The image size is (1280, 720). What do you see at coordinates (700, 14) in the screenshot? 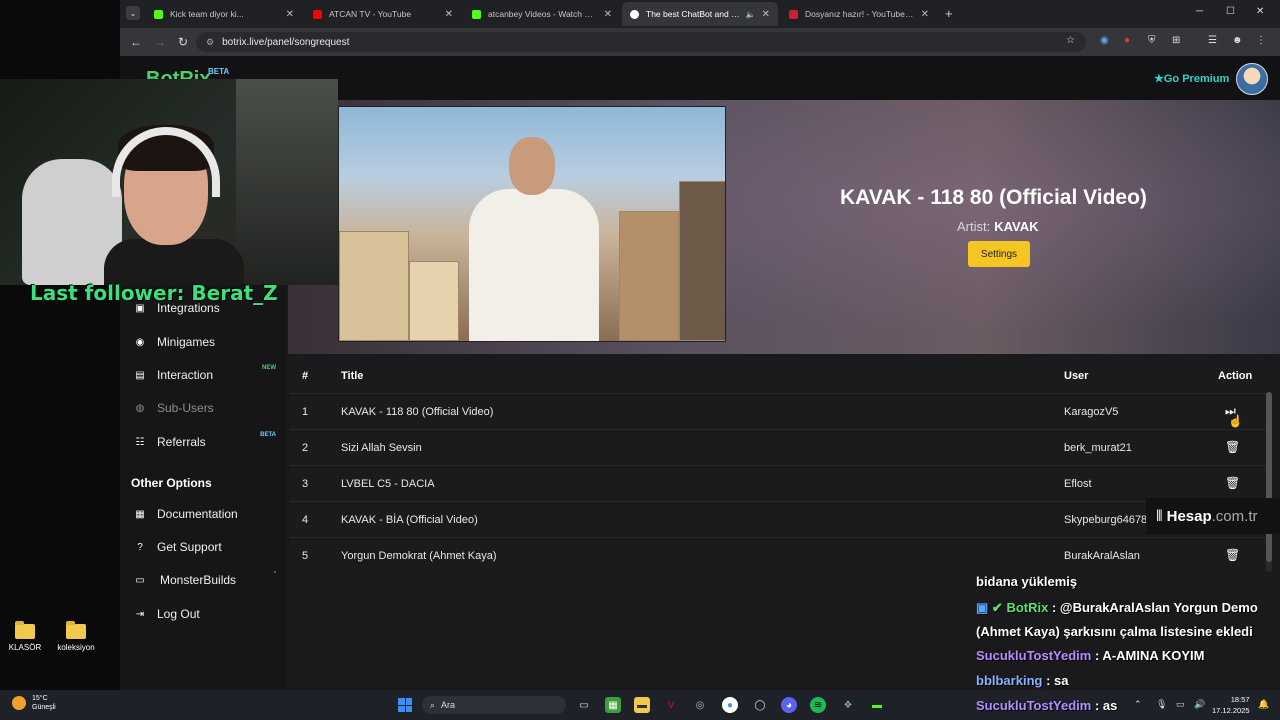
I see `browser-tab-active: The best ChatBot and Widg 🔈 ✕` at bounding box center [700, 14].